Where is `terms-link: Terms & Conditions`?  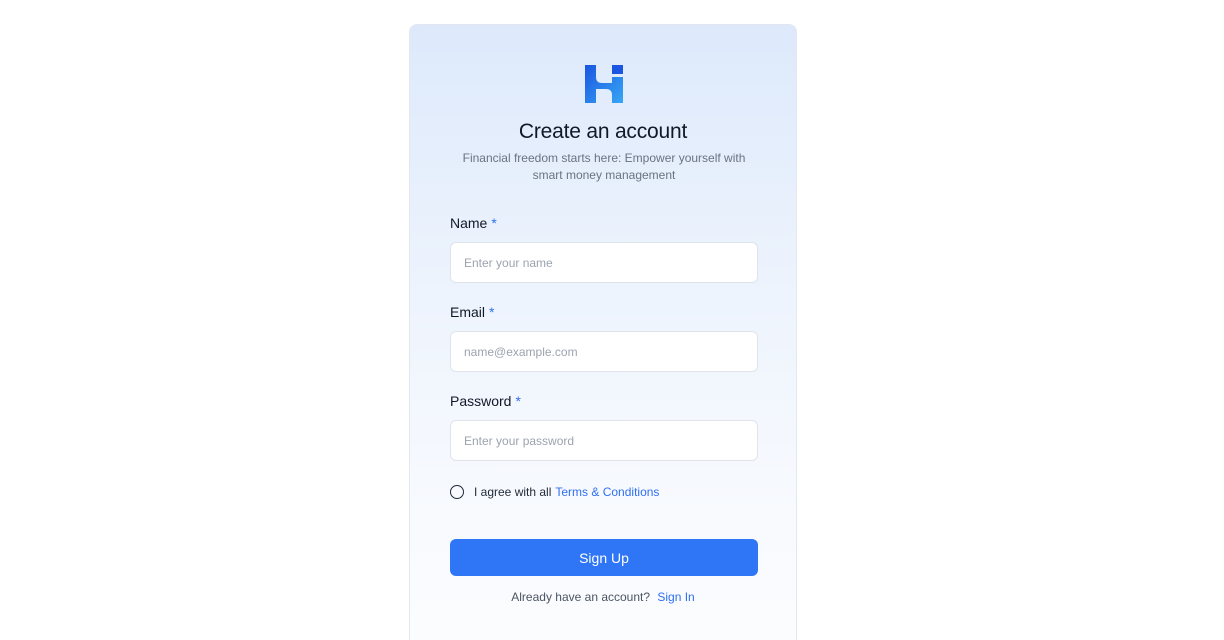 terms-link: Terms & Conditions is located at coordinates (607, 492).